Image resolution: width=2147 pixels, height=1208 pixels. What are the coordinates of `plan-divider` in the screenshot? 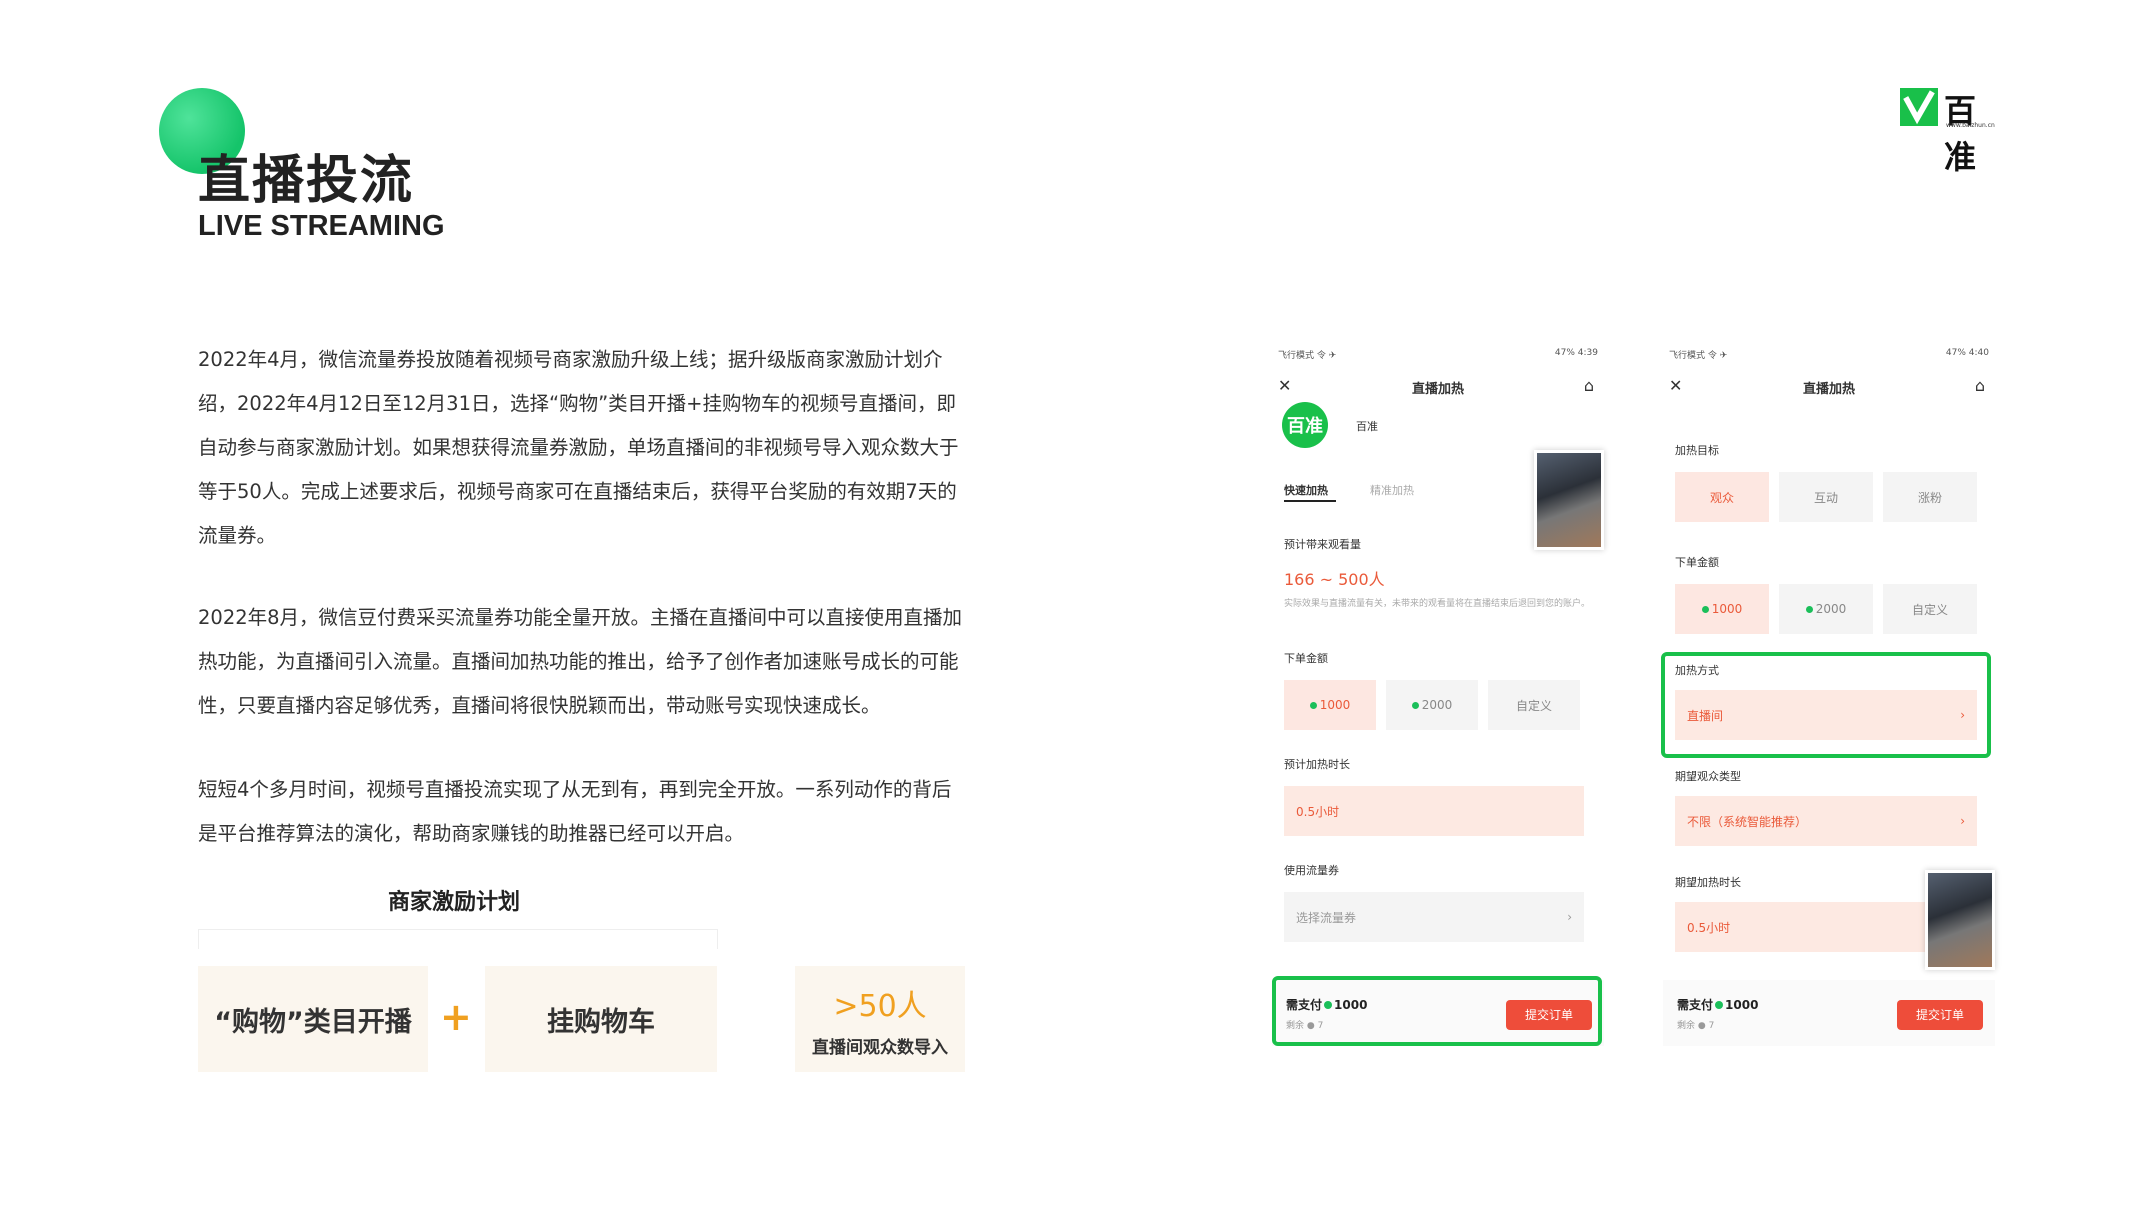 It's located at (458, 939).